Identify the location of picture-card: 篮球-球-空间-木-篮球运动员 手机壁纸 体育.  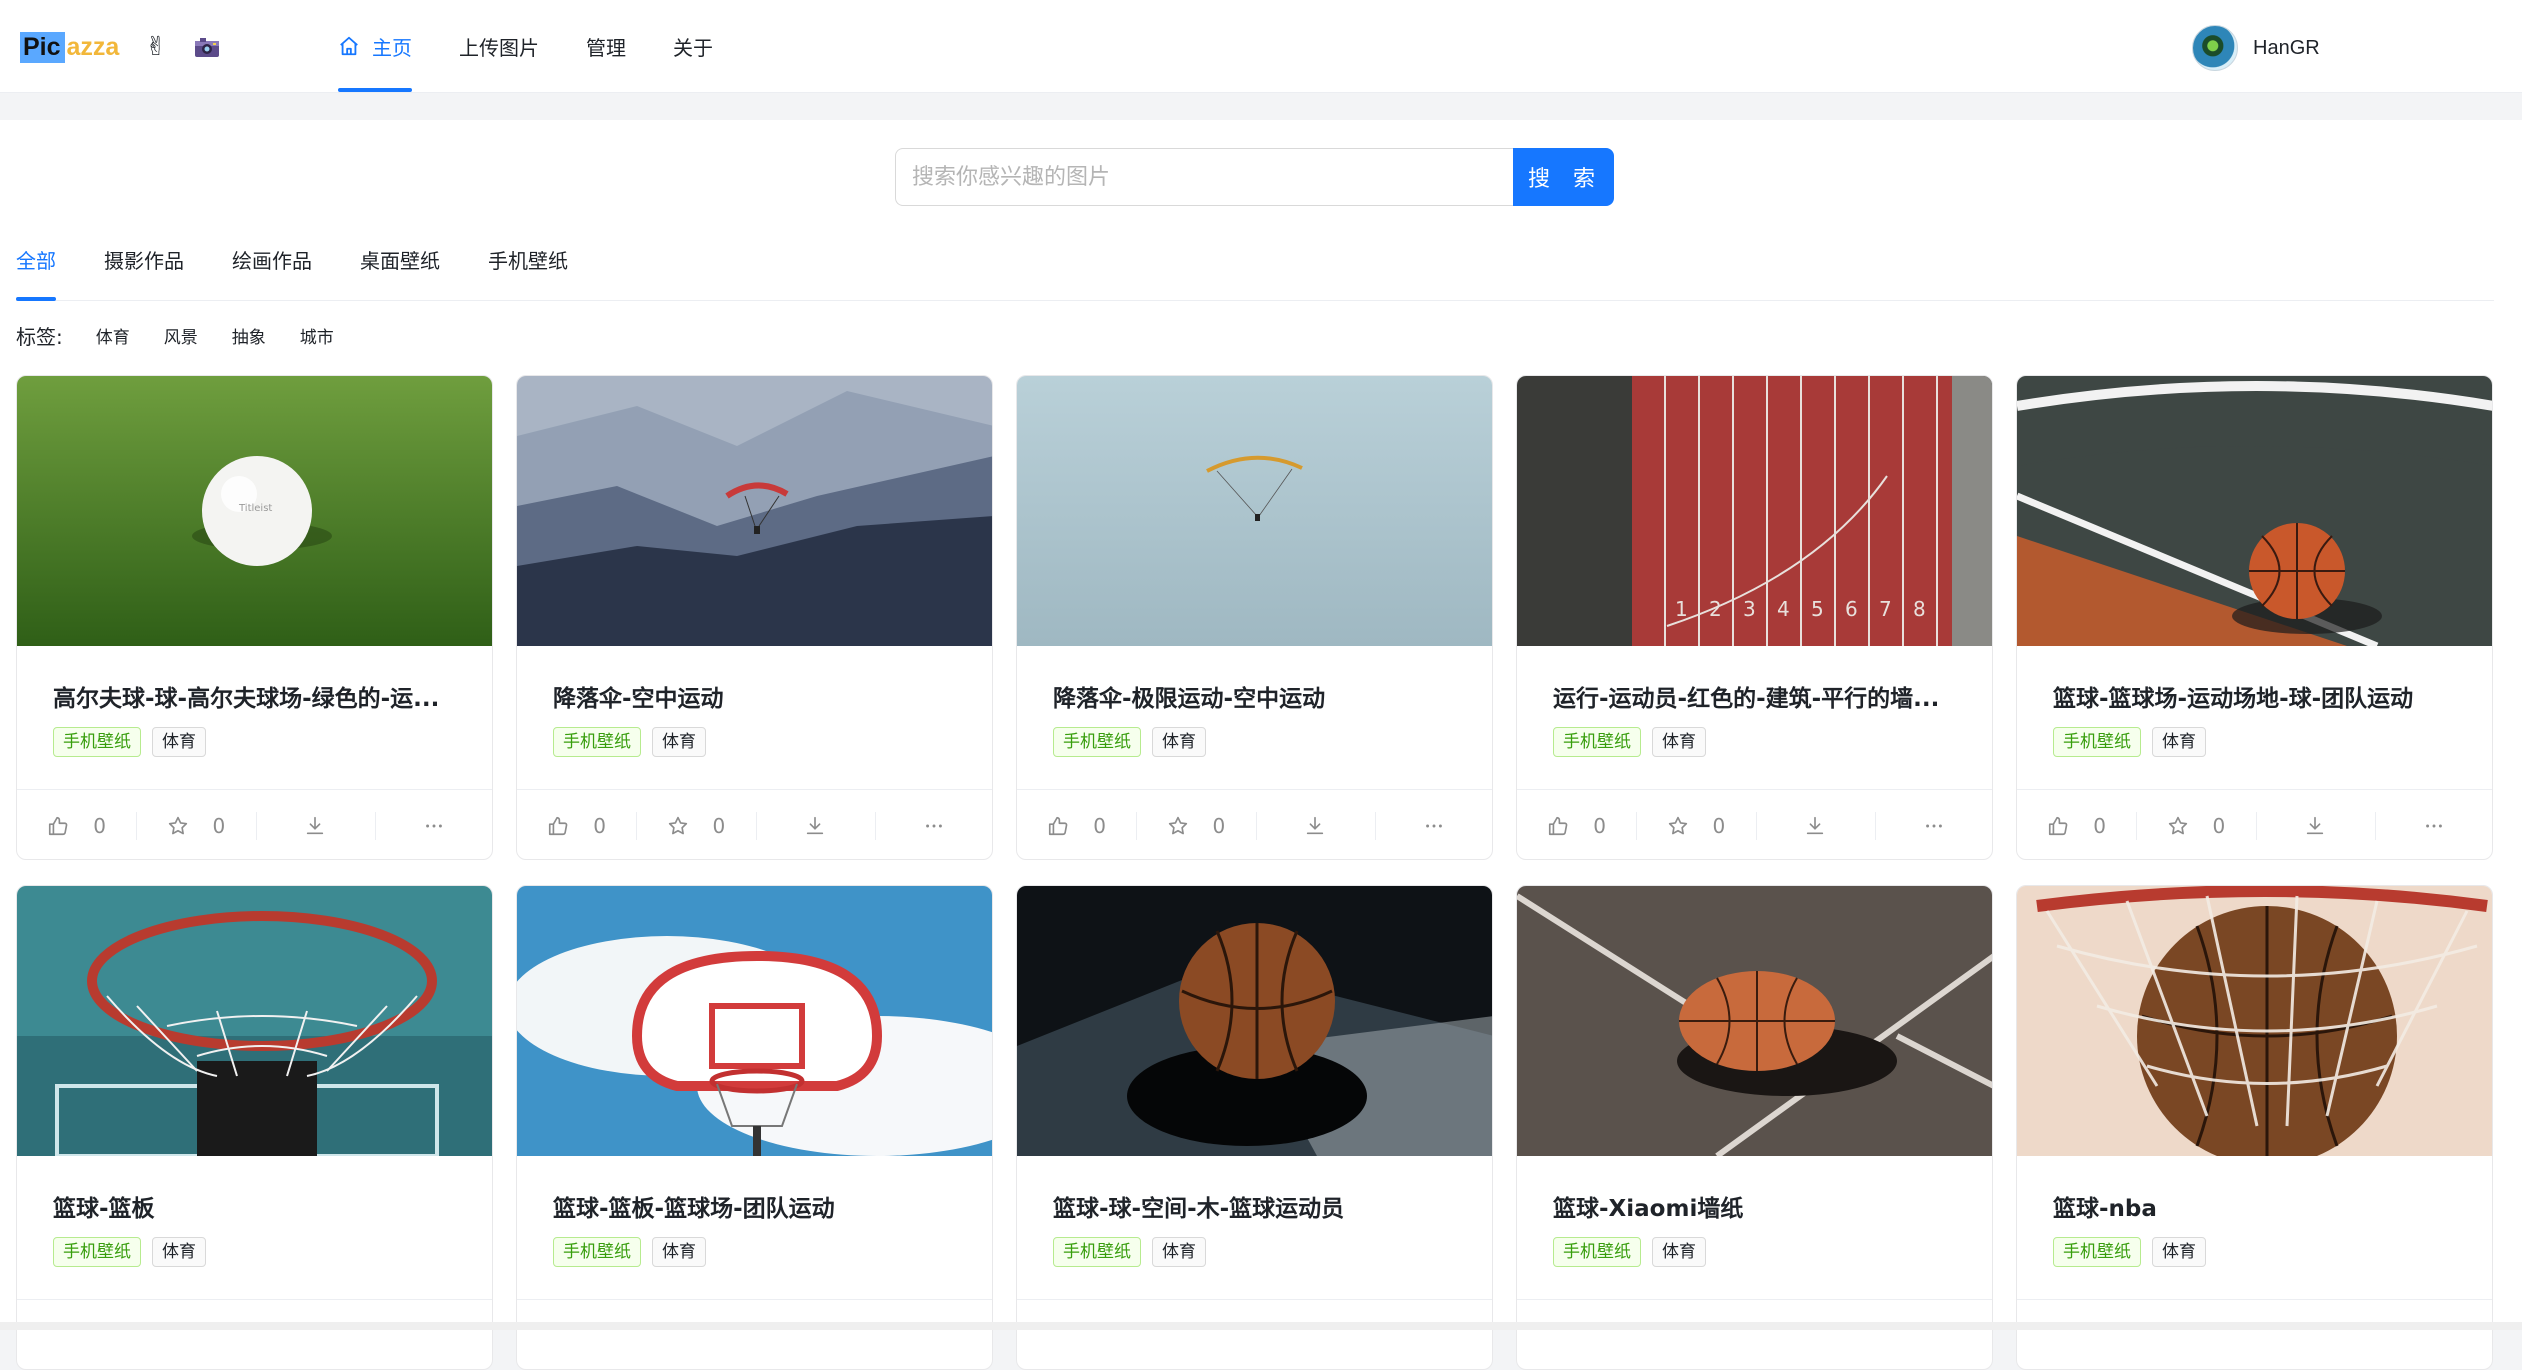
(1254, 1127).